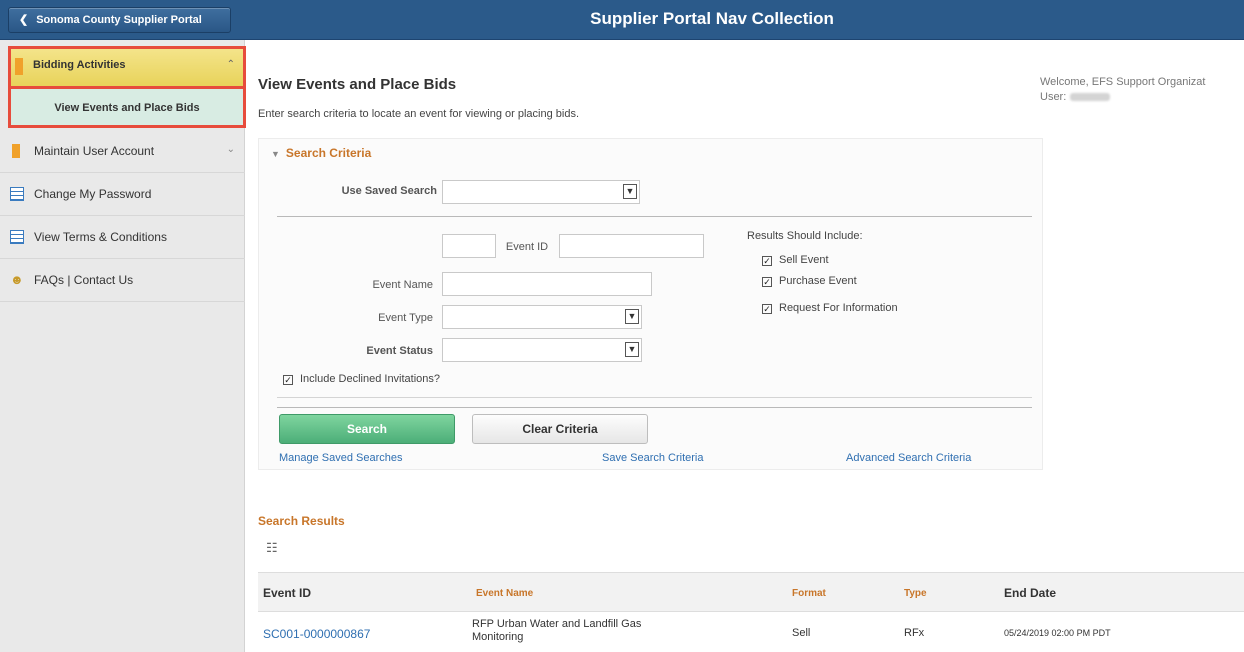 The height and width of the screenshot is (652, 1244). I want to click on manage-saved-searches-link: Manage Saved Searches, so click(341, 458).